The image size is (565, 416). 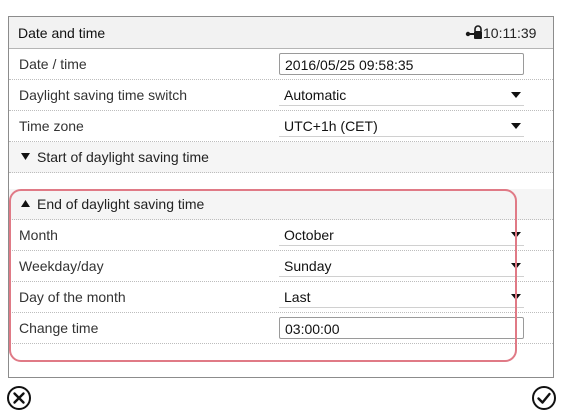 I want to click on month-value: October, so click(x=309, y=235).